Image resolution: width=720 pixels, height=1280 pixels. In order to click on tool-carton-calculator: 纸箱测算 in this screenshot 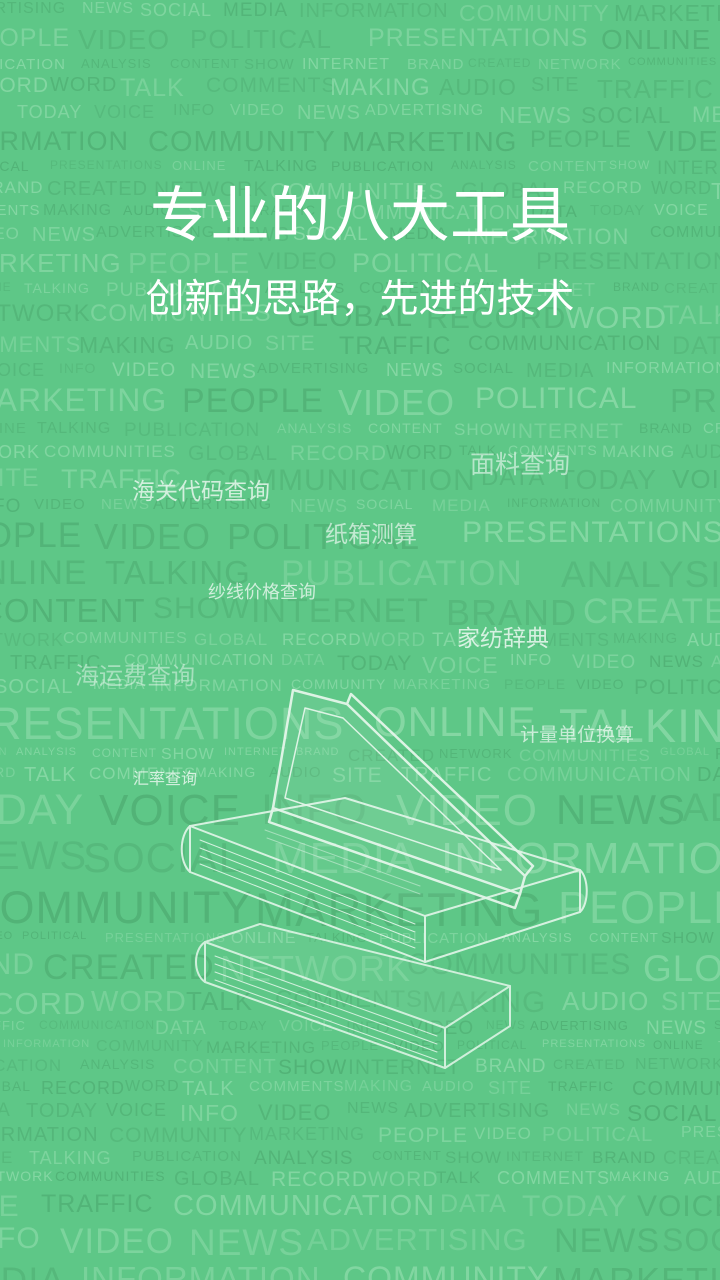, I will do `click(371, 532)`.